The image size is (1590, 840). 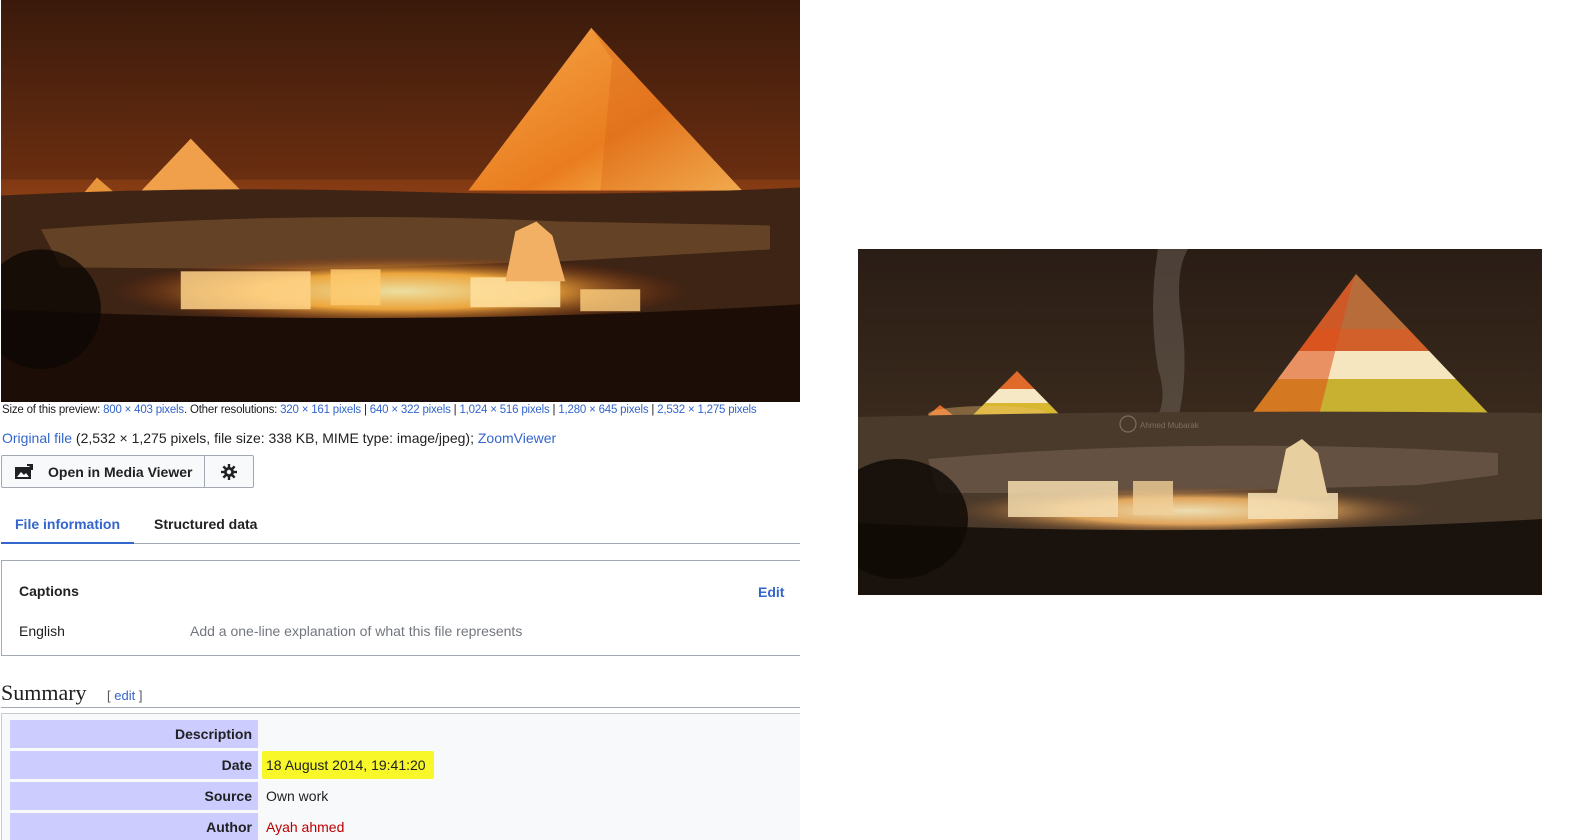 I want to click on resolution-link-2532: 2,532 × 1,275 pixels, so click(x=706, y=410).